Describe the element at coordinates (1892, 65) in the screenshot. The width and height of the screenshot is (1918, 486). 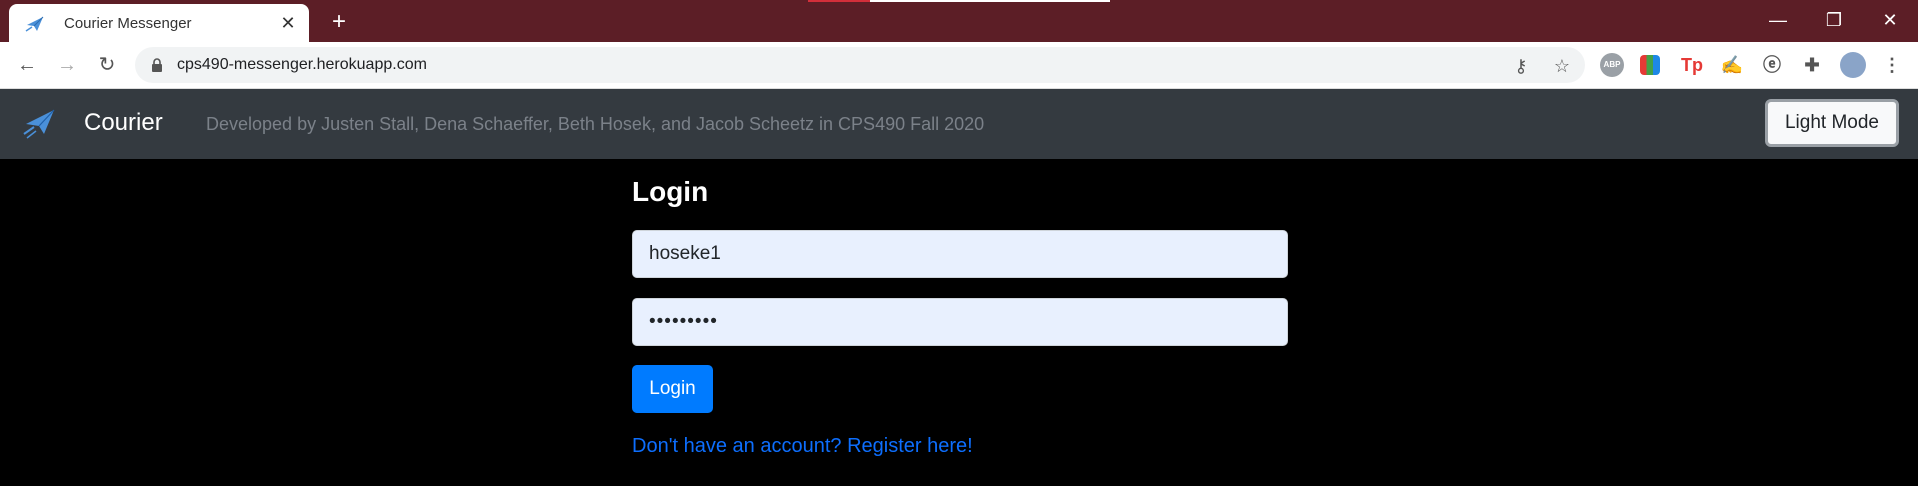
I see `menu-icon: ⋮` at that location.